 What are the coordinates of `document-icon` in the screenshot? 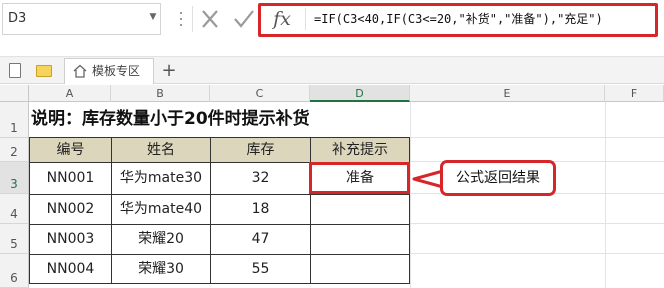 It's located at (15, 70).